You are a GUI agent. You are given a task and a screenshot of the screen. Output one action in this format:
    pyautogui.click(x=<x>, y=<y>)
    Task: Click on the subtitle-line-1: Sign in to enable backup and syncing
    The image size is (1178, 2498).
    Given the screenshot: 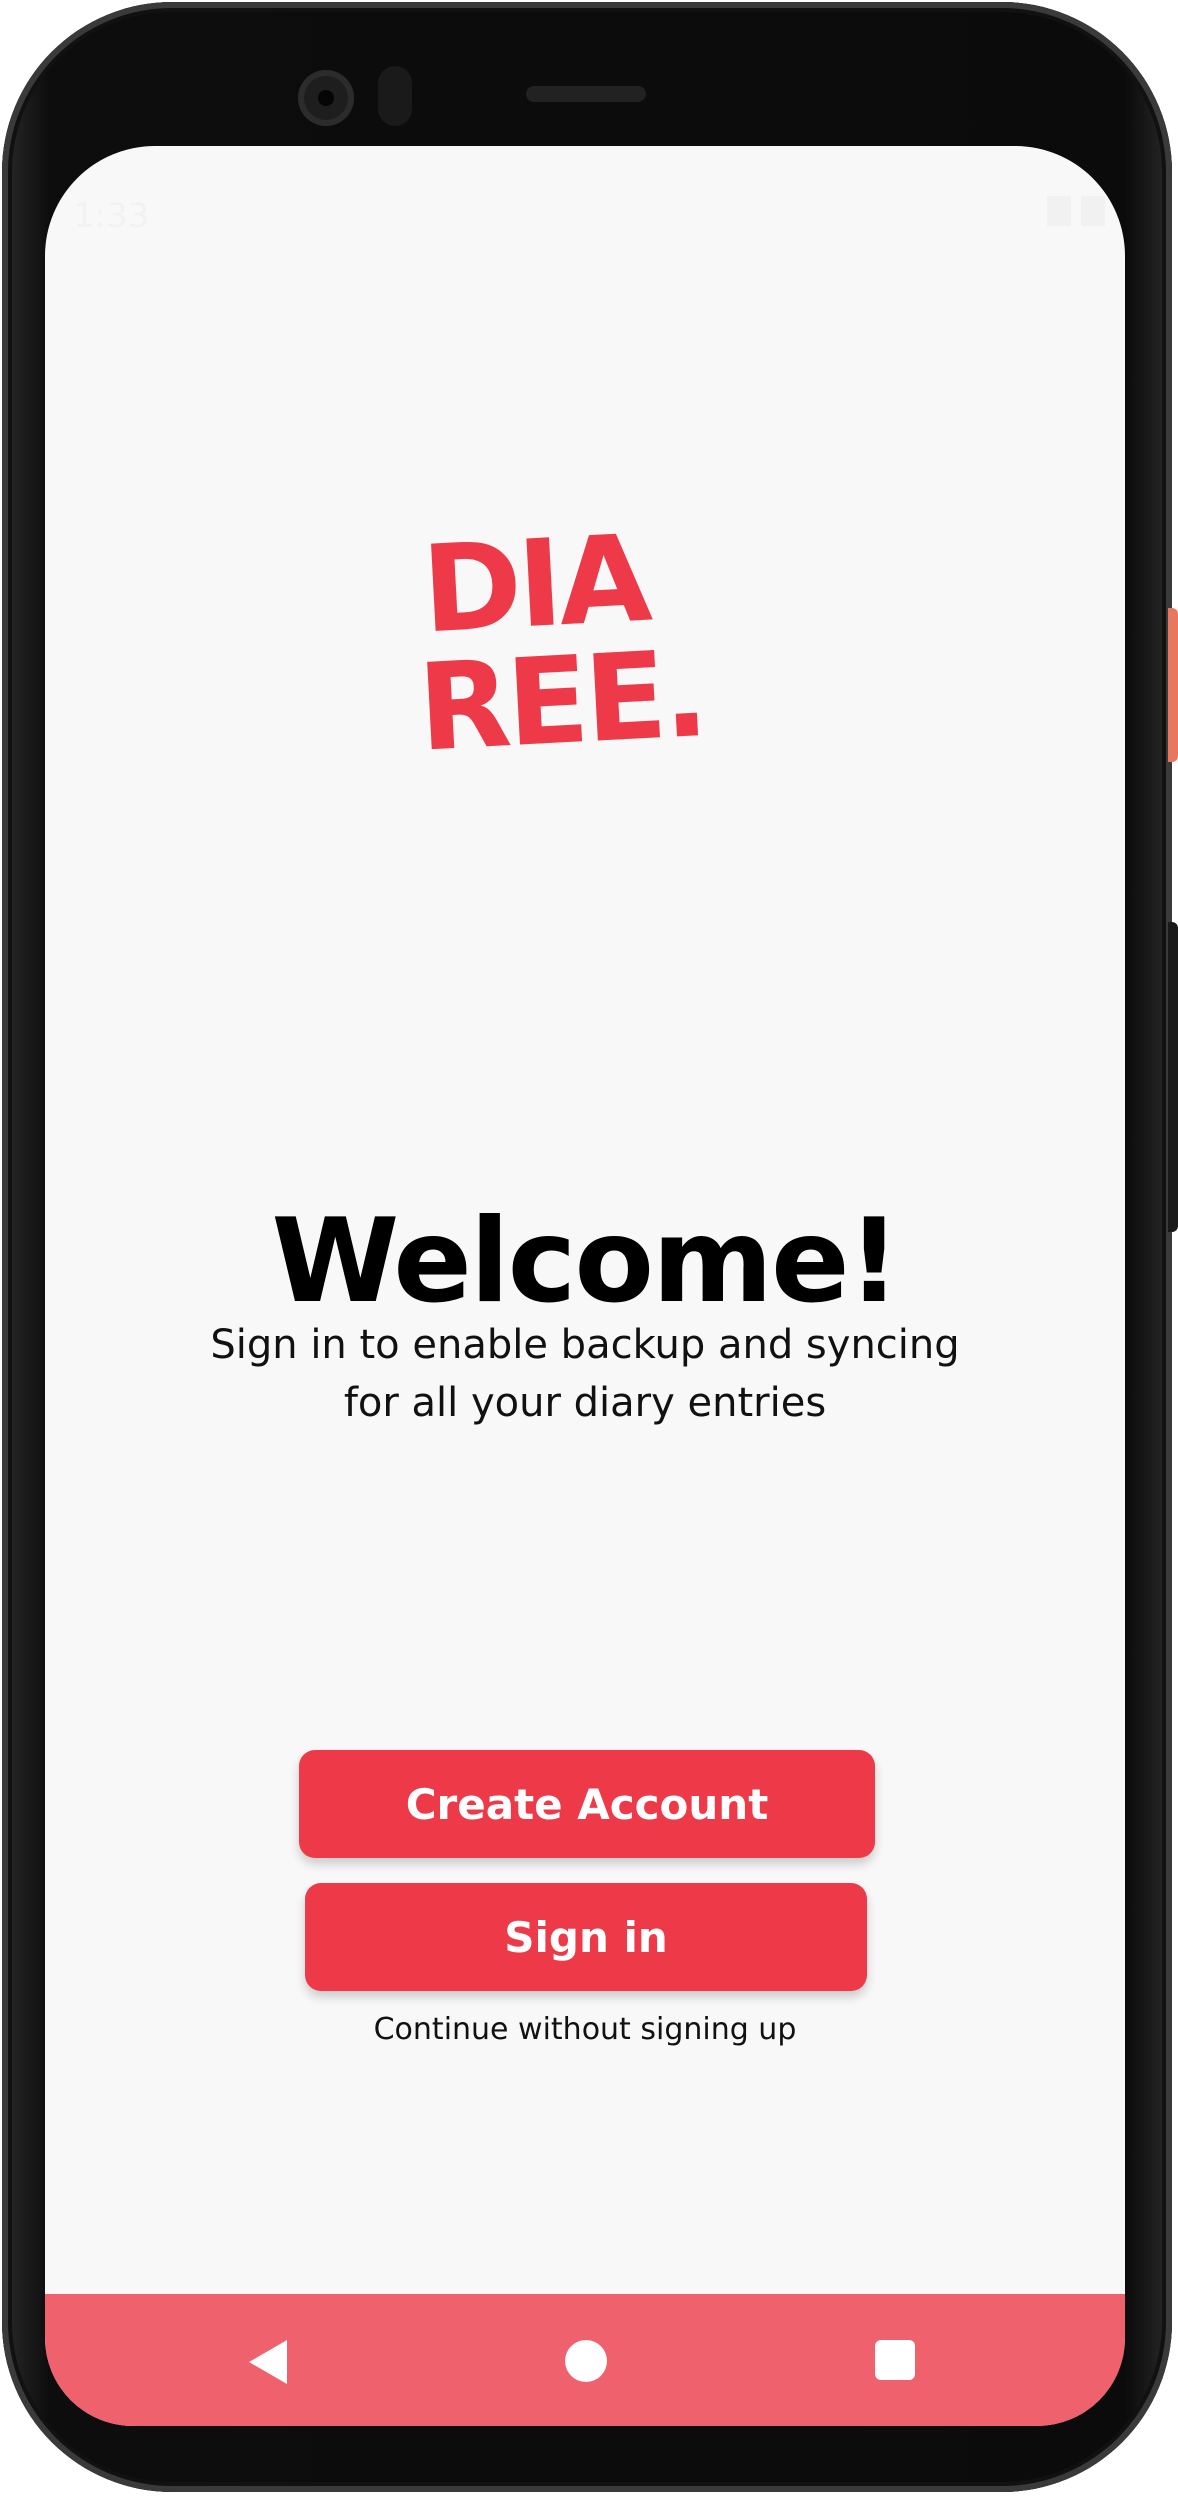 What is the action you would take?
    pyautogui.click(x=585, y=1345)
    